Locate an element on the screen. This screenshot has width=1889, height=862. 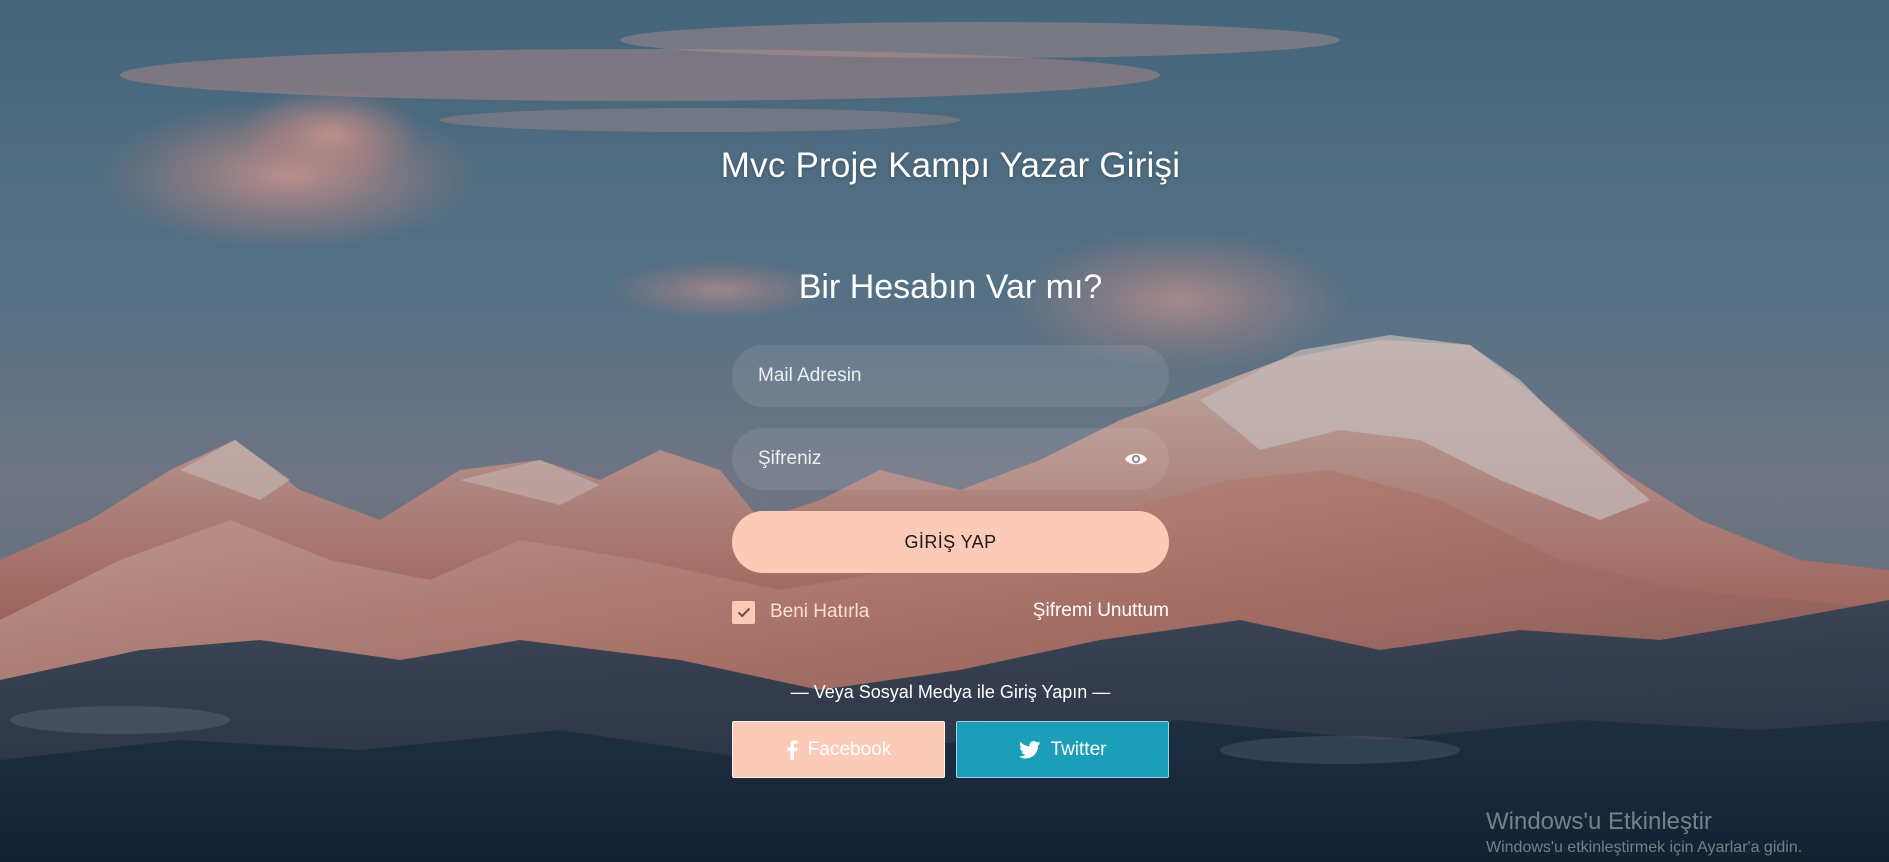
remember-me-toggle: Beni Hatırla is located at coordinates (800, 612).